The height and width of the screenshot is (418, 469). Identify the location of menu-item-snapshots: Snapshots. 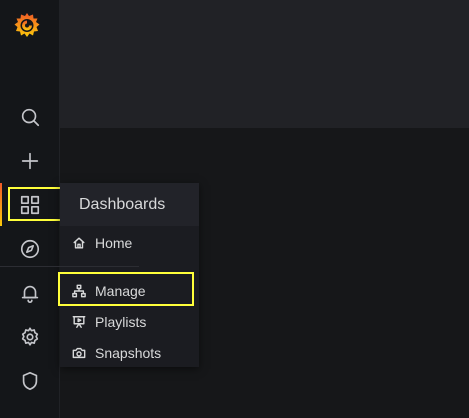
(129, 353).